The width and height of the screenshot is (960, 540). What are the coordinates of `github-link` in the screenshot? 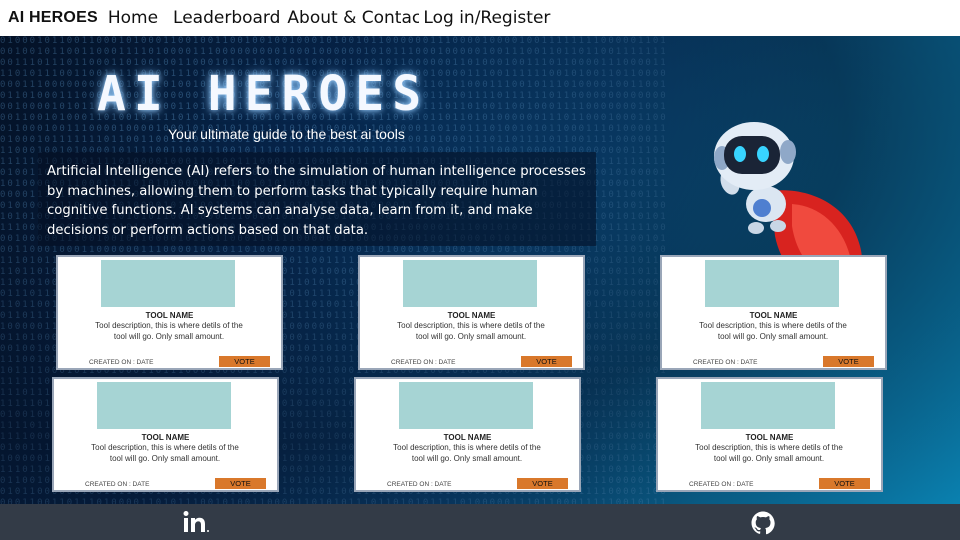 It's located at (763, 523).